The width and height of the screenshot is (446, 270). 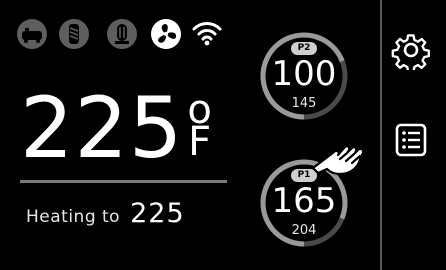 I want to click on menu-button, so click(x=411, y=140).